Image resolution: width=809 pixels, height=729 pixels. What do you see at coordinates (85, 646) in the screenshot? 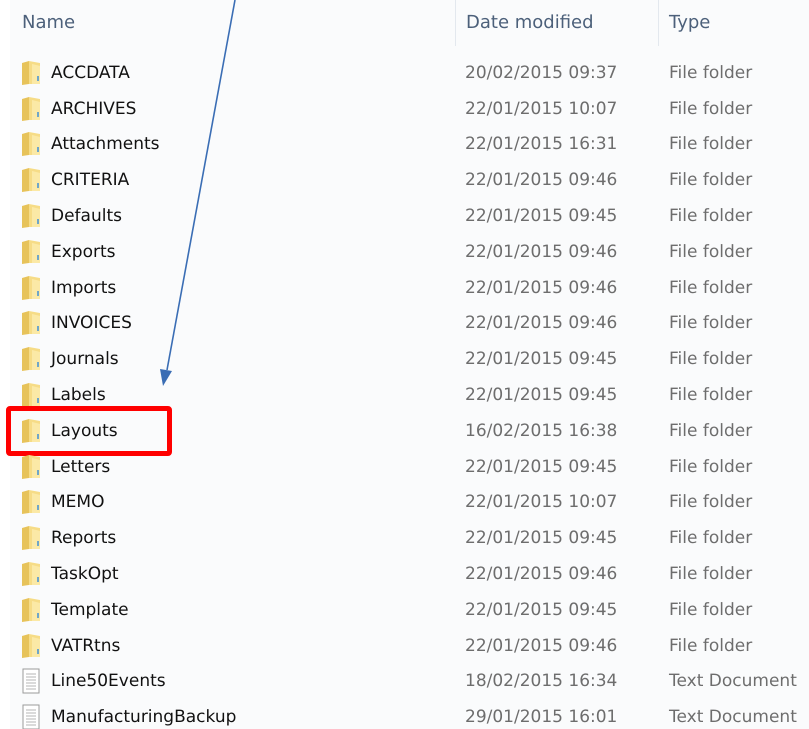
I see `file-name: VATRtns` at bounding box center [85, 646].